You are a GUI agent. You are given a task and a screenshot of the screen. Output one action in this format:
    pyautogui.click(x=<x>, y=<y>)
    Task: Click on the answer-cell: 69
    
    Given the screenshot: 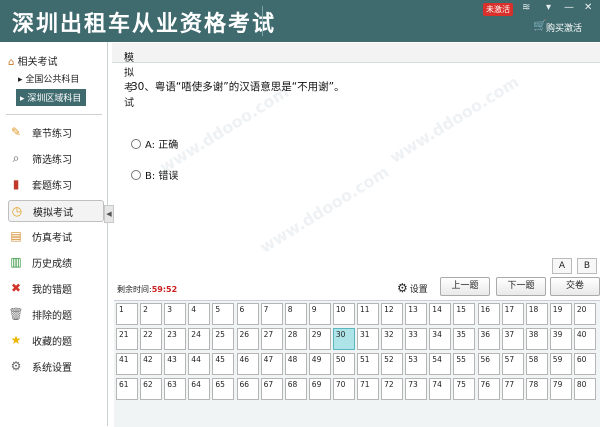 What is the action you would take?
    pyautogui.click(x=319, y=389)
    